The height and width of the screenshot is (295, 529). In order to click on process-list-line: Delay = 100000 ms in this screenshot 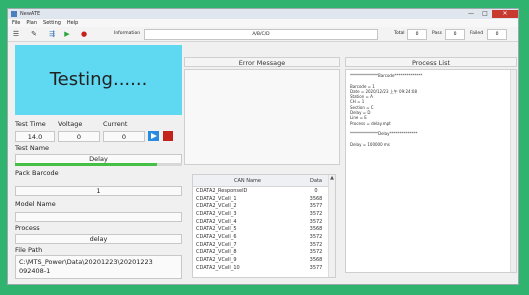, I will do `click(370, 144)`.